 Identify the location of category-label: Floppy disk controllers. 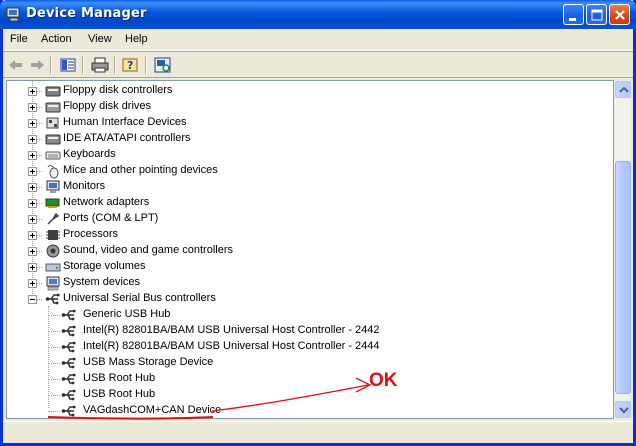
(118, 90).